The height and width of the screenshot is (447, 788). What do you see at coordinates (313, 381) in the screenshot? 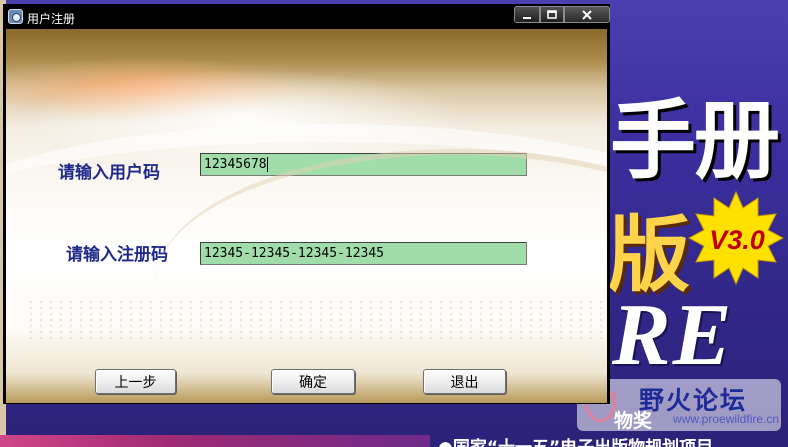
I see `confirm-button: 确定` at bounding box center [313, 381].